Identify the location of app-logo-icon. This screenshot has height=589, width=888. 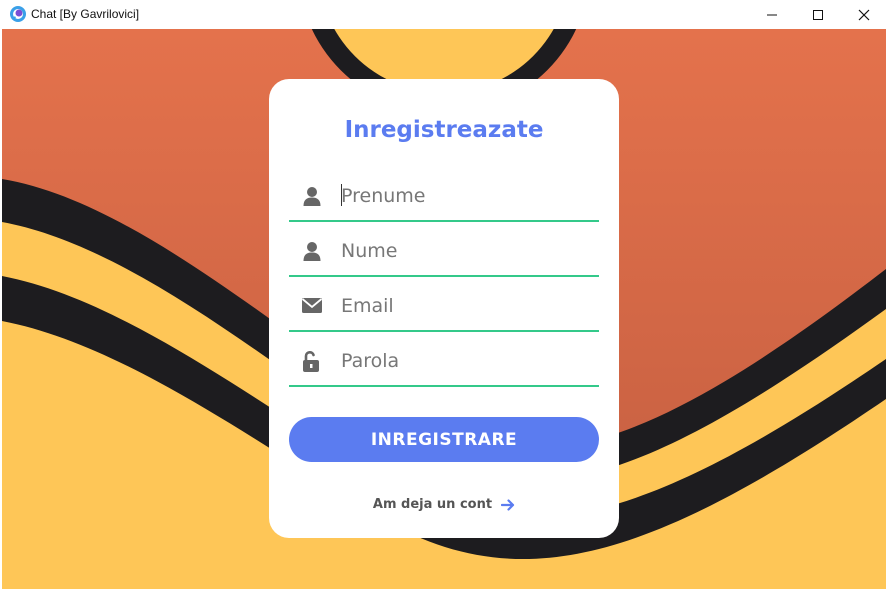
(18, 14).